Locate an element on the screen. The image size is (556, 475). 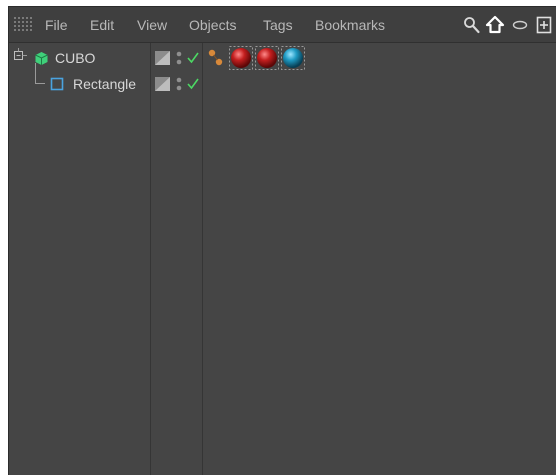
flags-row-cubo is located at coordinates (177, 58).